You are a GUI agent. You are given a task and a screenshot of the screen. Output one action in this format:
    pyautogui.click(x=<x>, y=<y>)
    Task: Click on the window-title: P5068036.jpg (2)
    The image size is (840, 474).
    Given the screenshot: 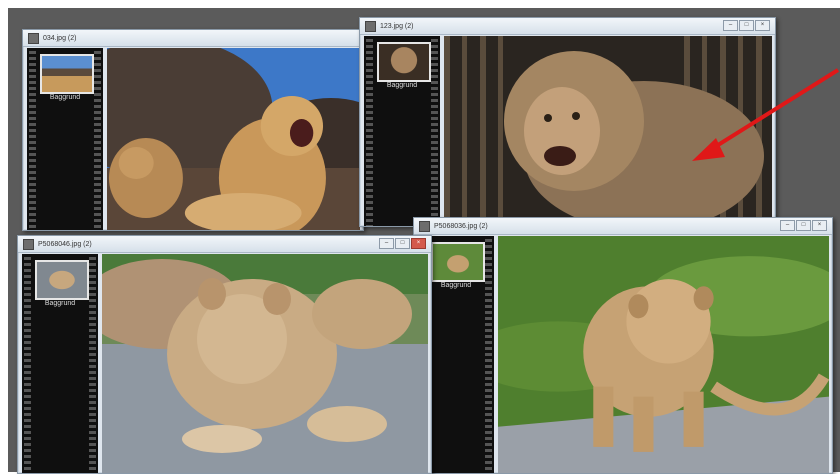 What is the action you would take?
    pyautogui.click(x=461, y=226)
    